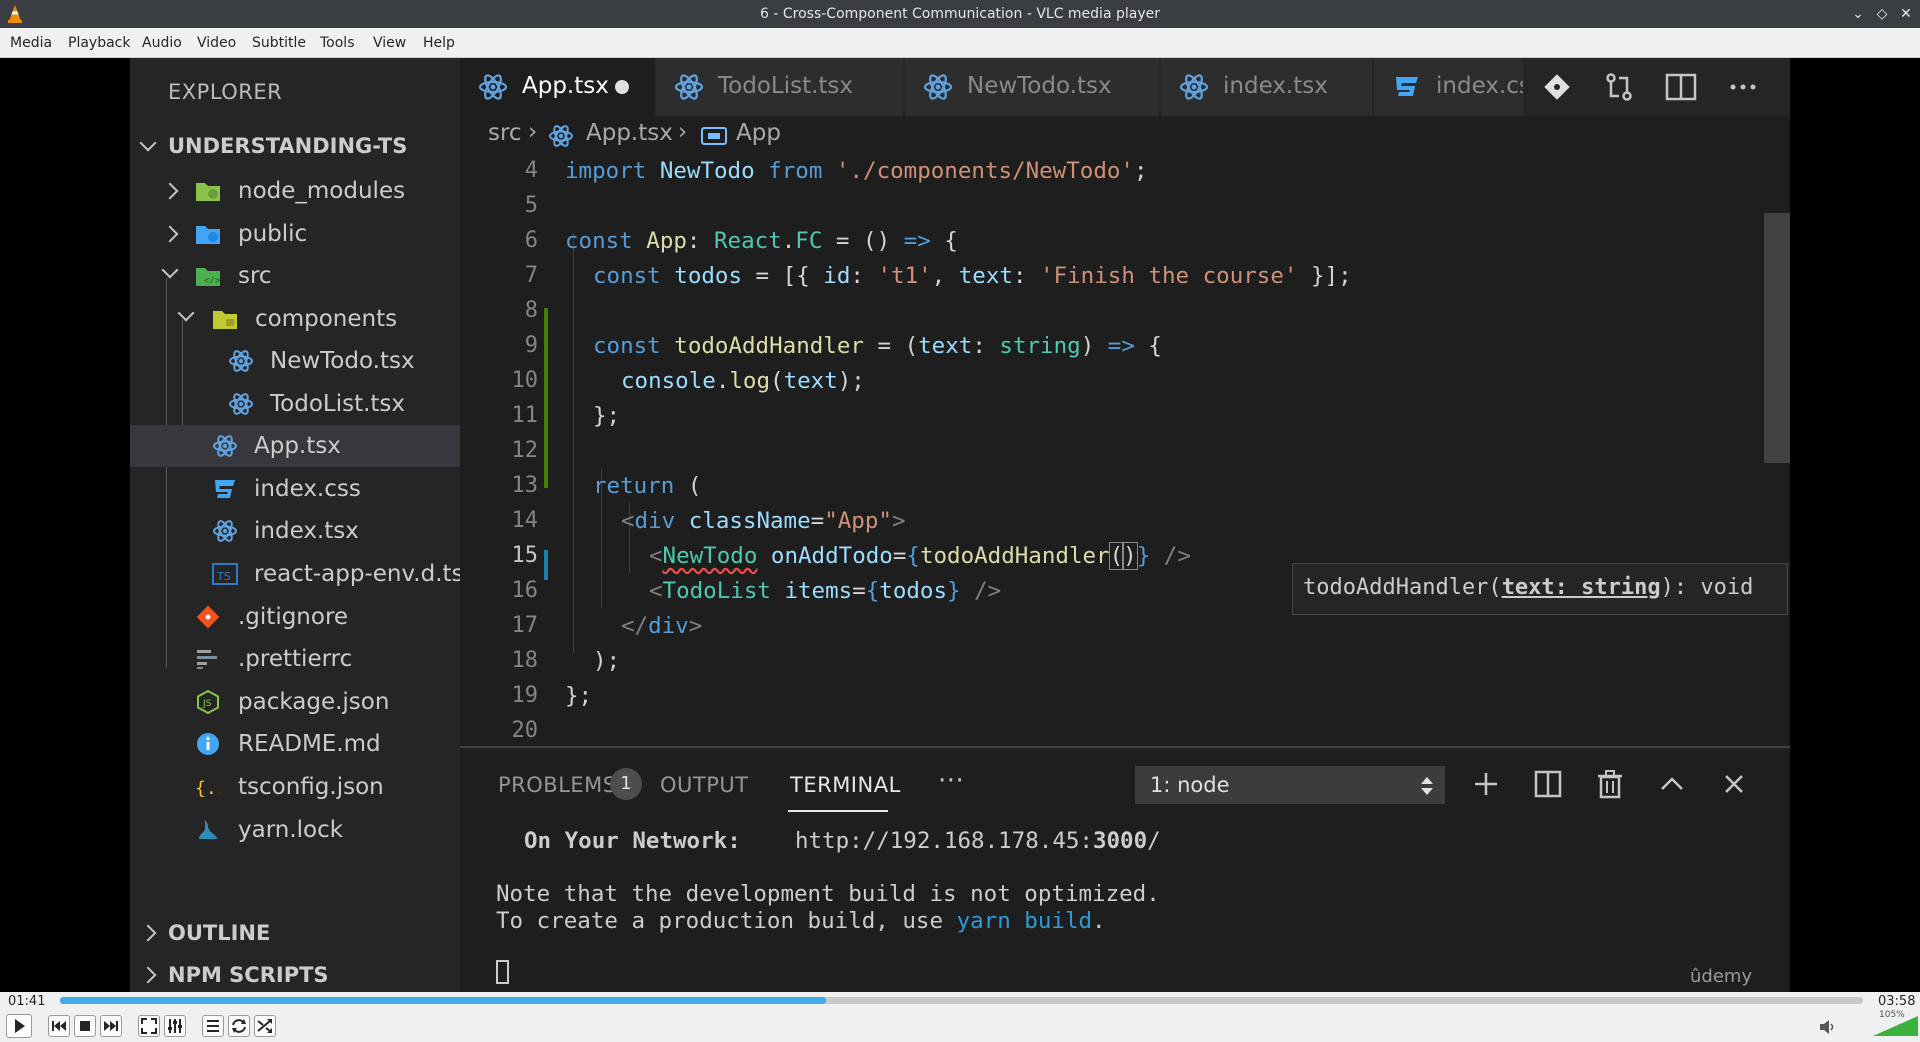 The height and width of the screenshot is (1042, 1920). Describe the element at coordinates (295, 319) in the screenshot. I see `tree-item-components: components` at that location.